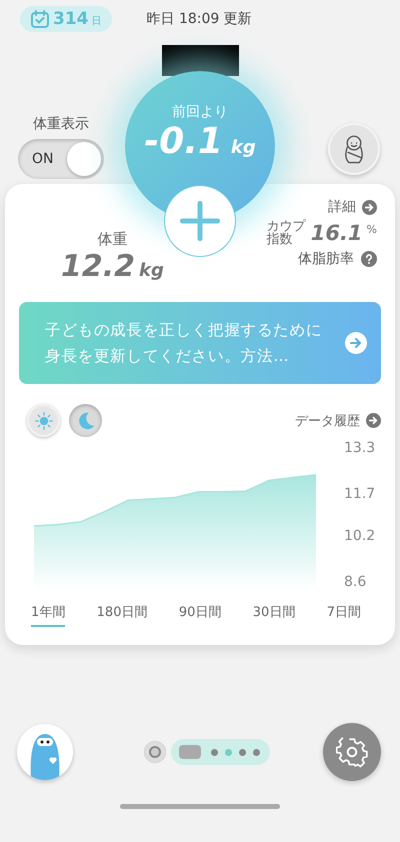 This screenshot has width=400, height=842. What do you see at coordinates (48, 615) in the screenshot?
I see `period-tab: 1年間` at bounding box center [48, 615].